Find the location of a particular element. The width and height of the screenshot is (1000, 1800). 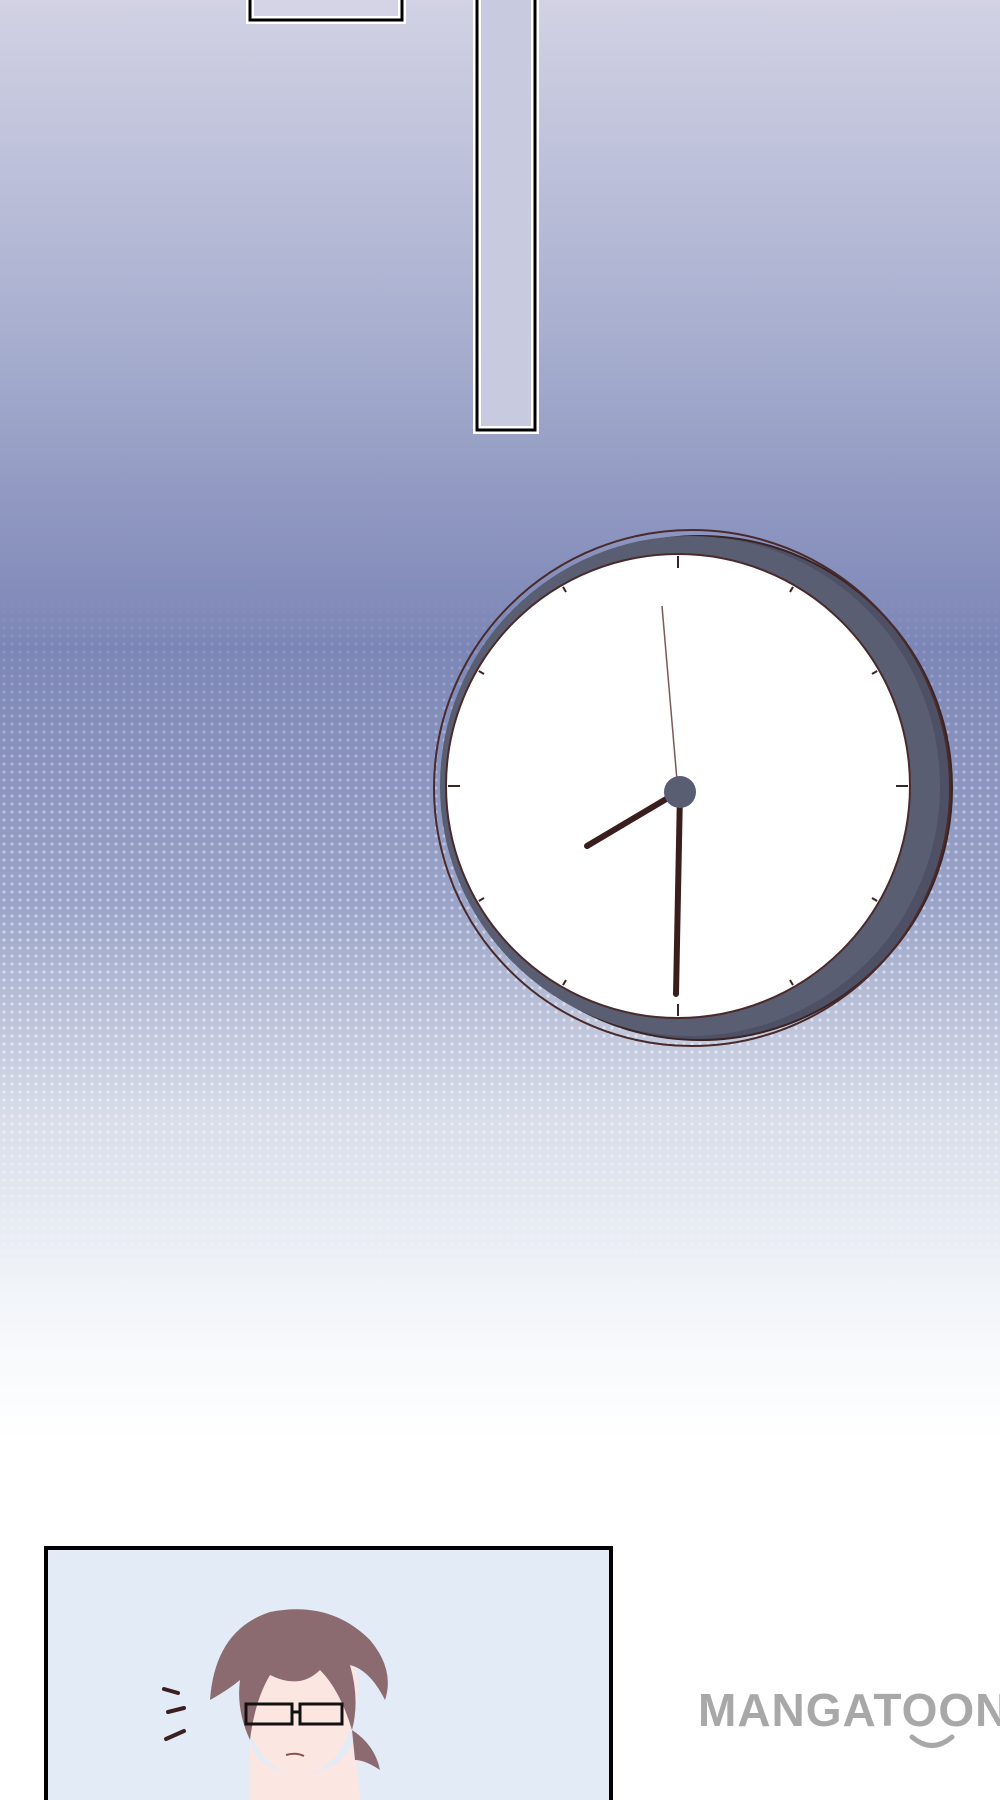

comic-panel-bottom is located at coordinates (328, 1673).